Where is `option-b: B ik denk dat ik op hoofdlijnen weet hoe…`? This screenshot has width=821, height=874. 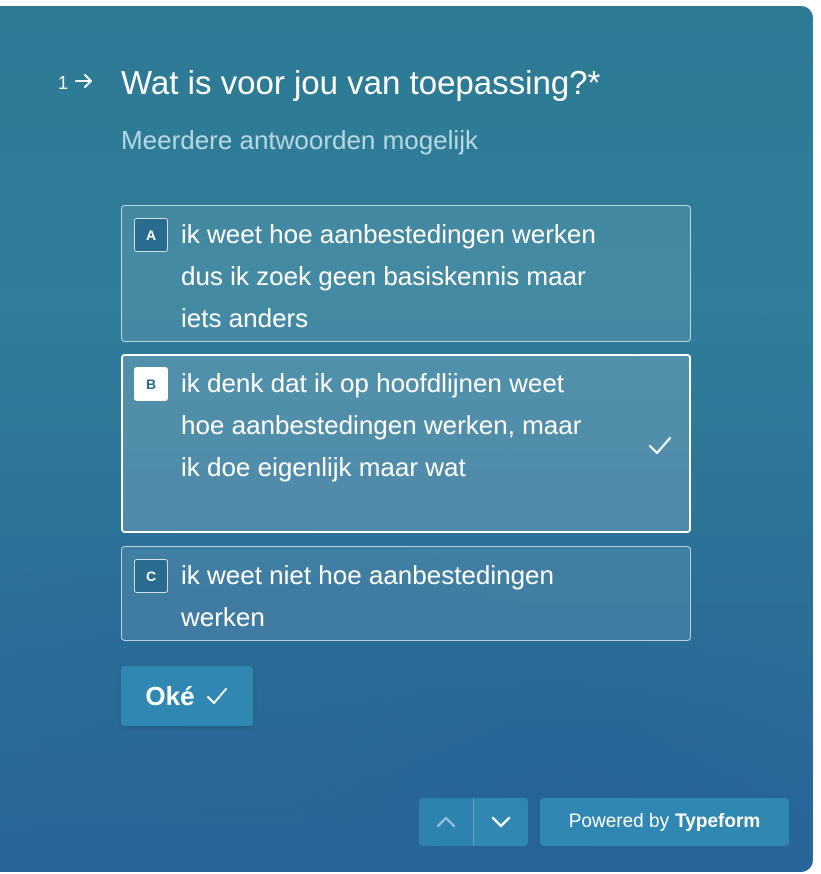 option-b: B ik denk dat ik op hoofdlijnen weet hoe… is located at coordinates (406, 443).